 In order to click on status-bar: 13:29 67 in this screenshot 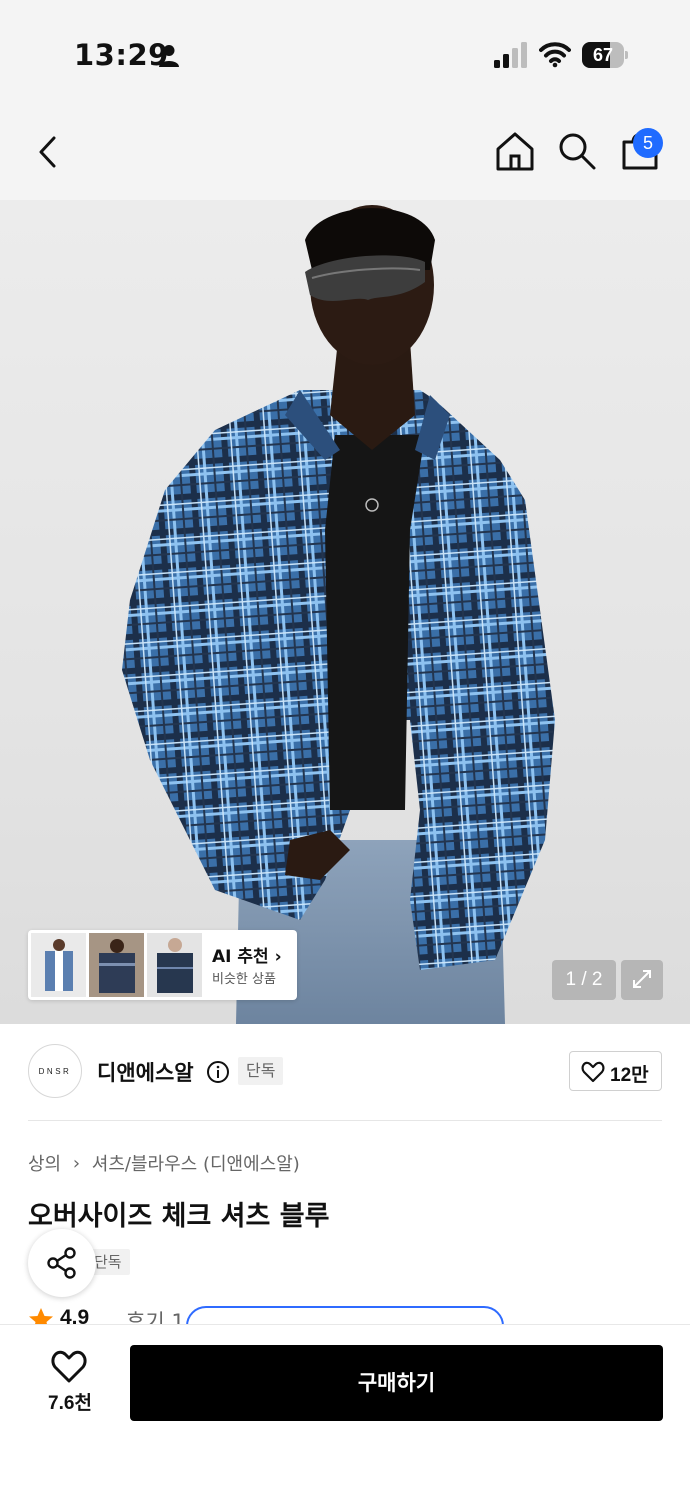, I will do `click(345, 50)`.